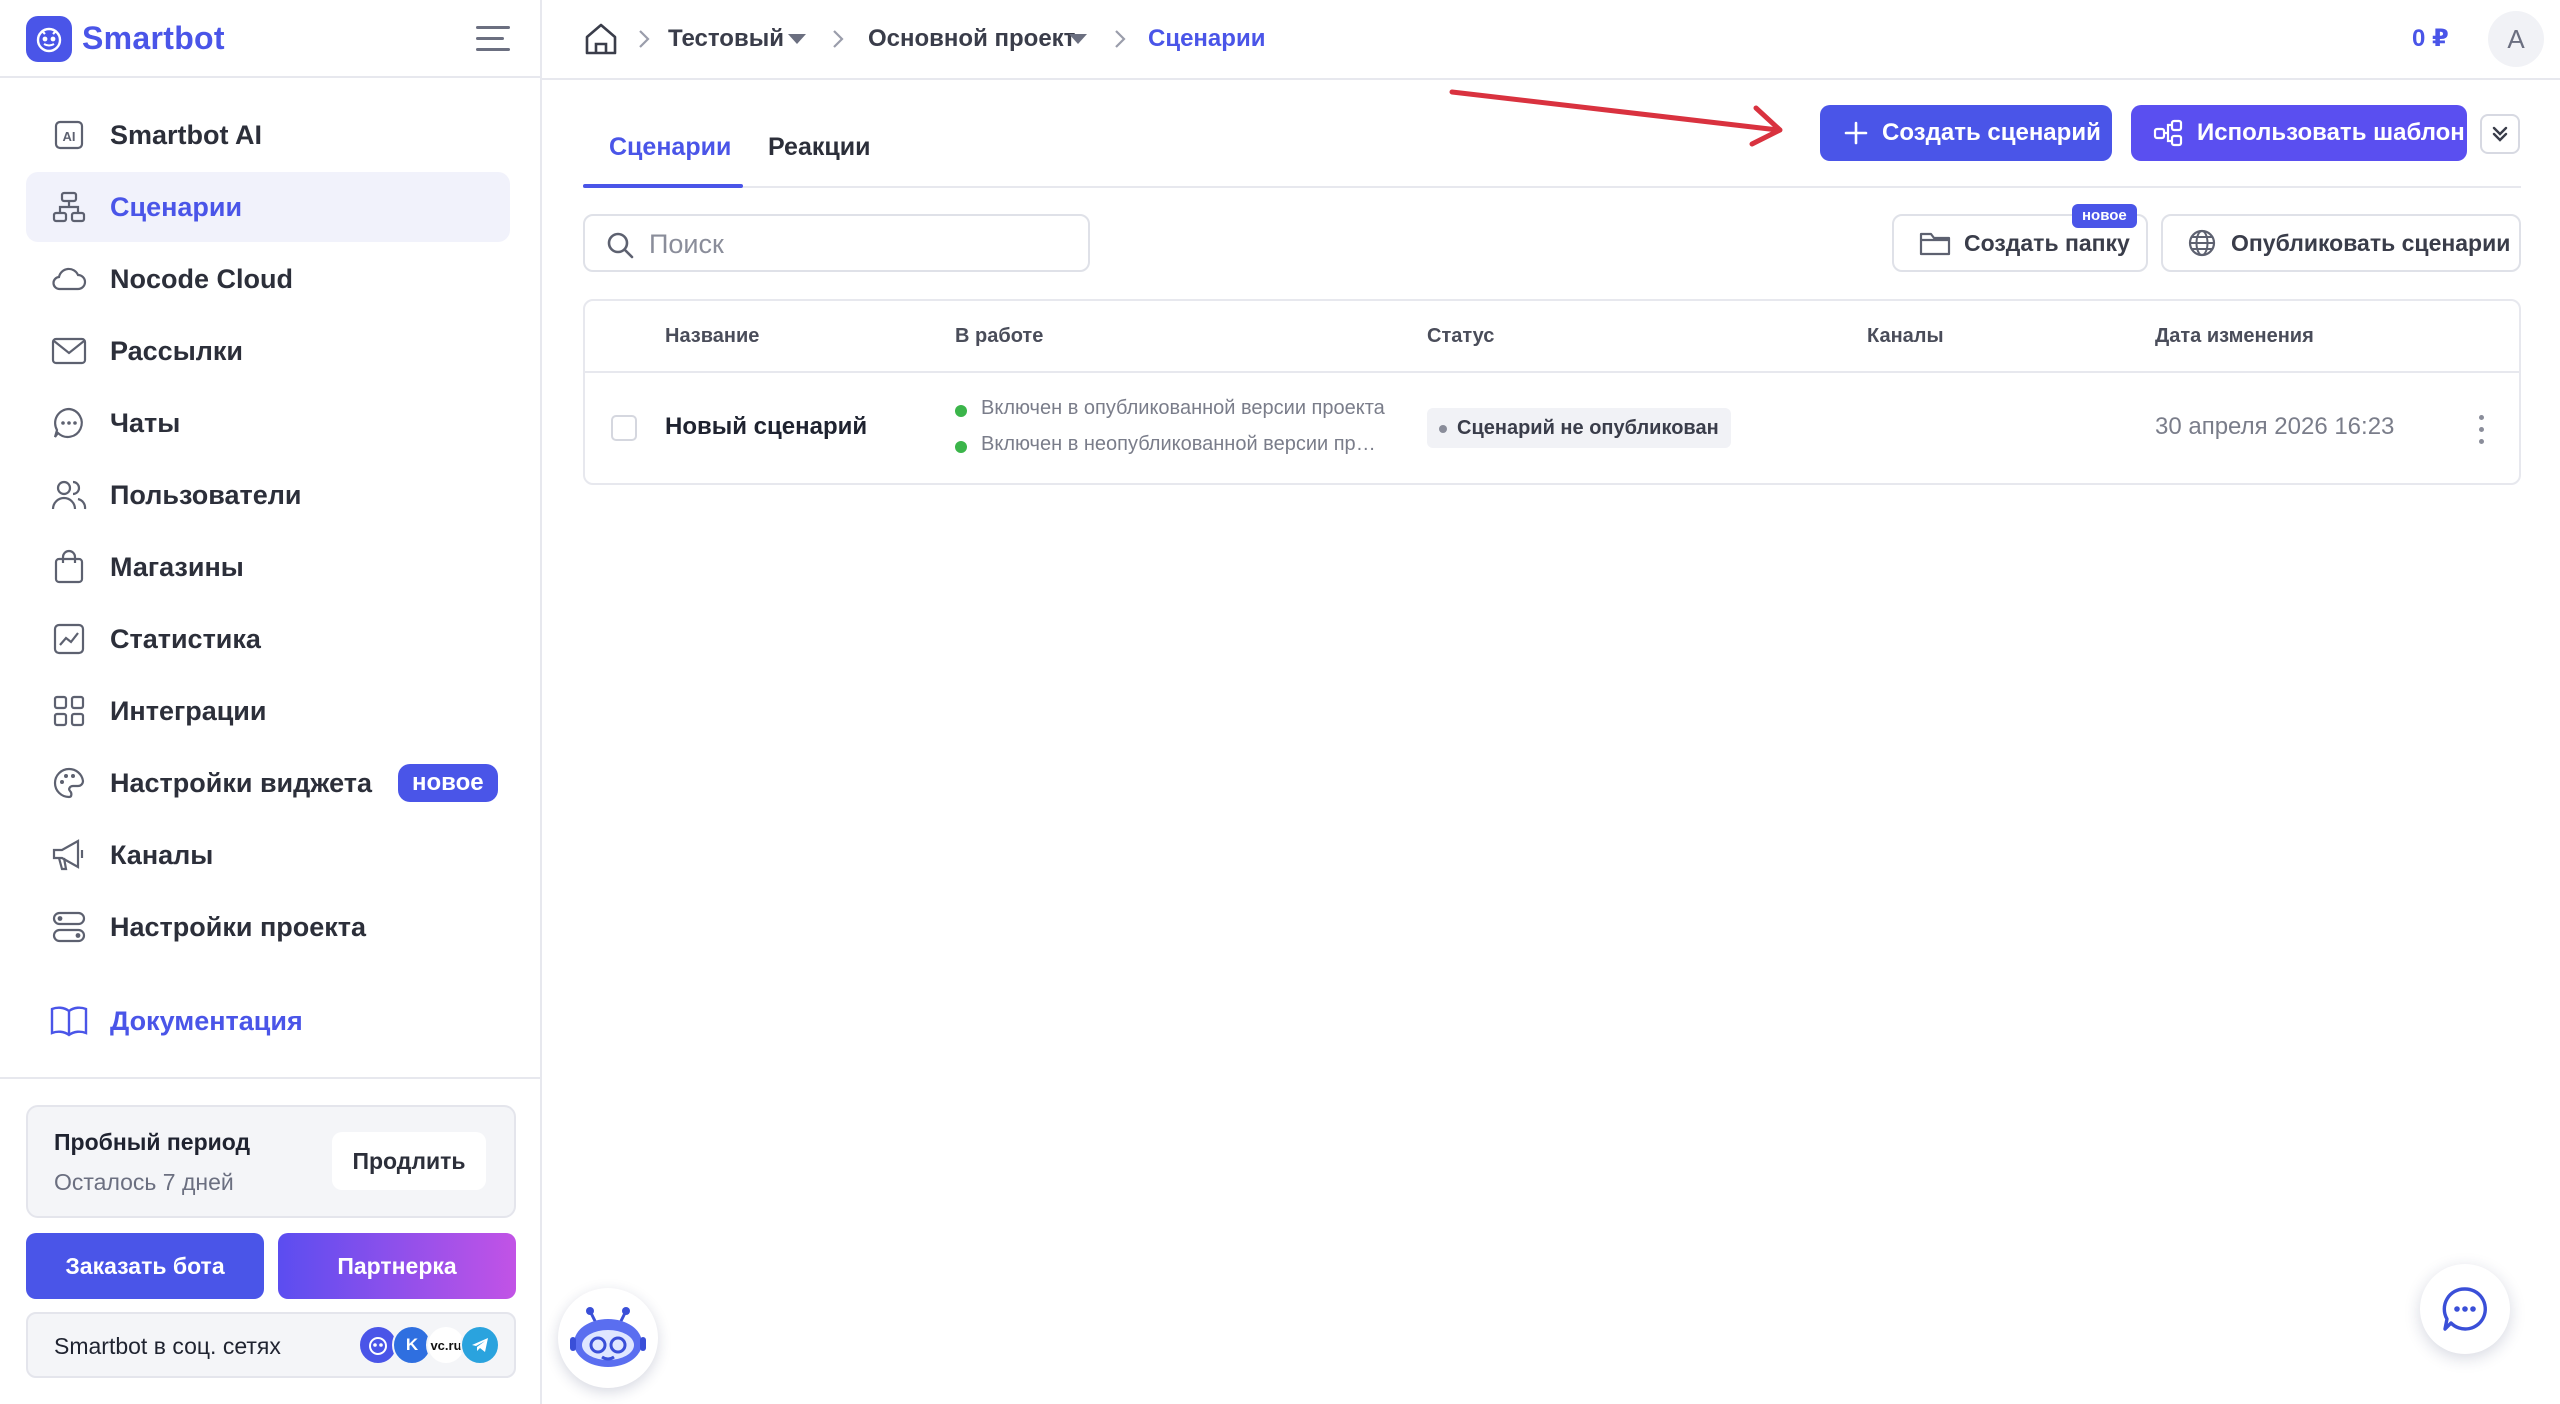 Image resolution: width=2560 pixels, height=1404 pixels. I want to click on social-card: Smartbot в соц. сетях K vc.ru, so click(271, 1345).